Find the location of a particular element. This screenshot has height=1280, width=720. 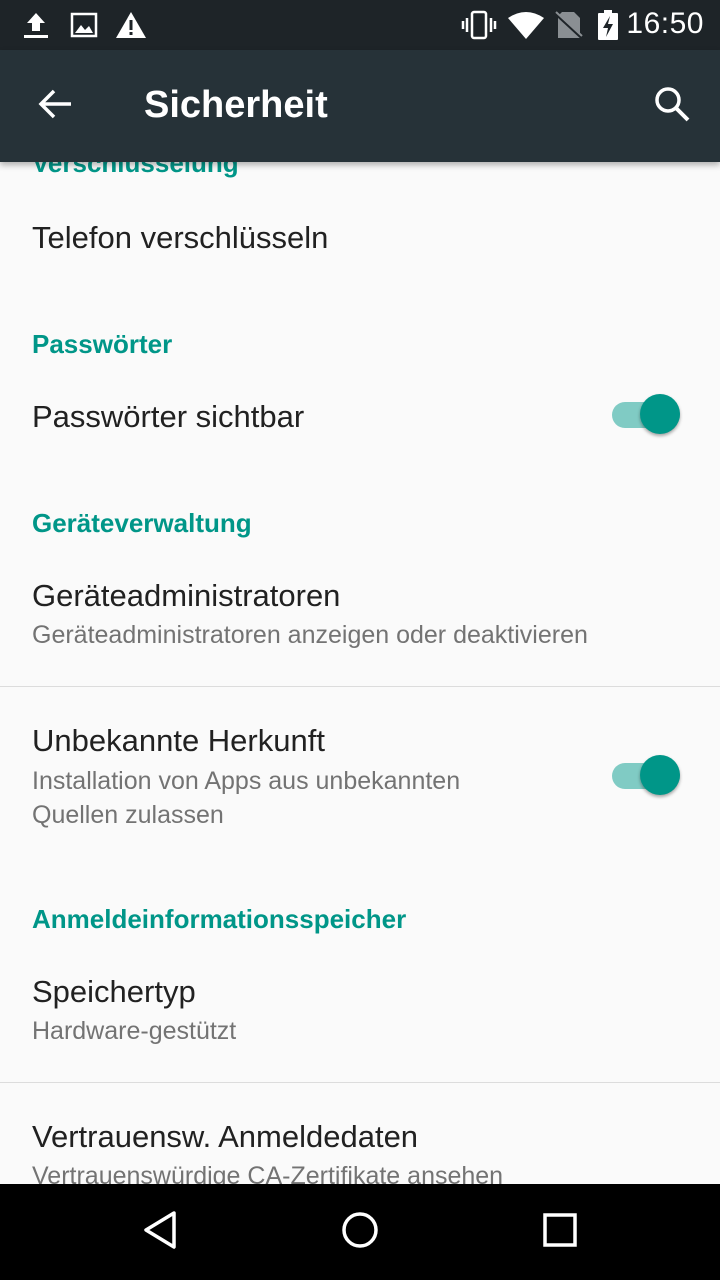

category-credential-storage: Anmeldeinformationsspeicher is located at coordinates (219, 919).